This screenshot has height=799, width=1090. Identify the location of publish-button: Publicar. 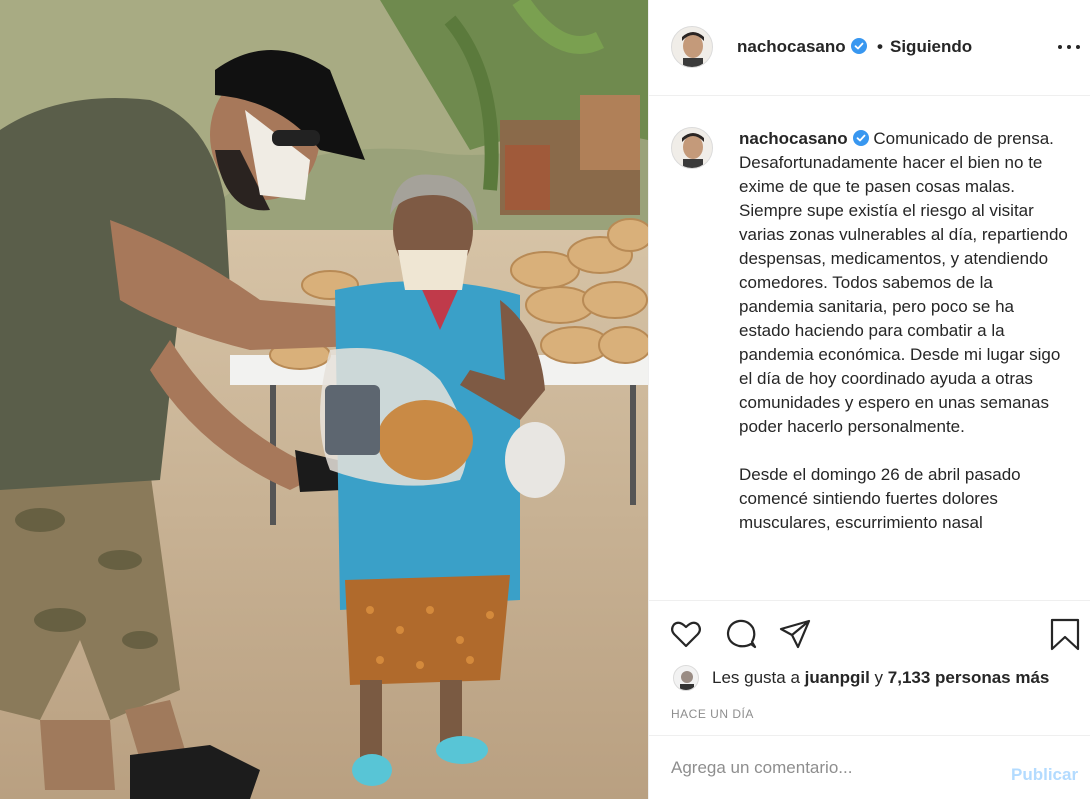
(1044, 775).